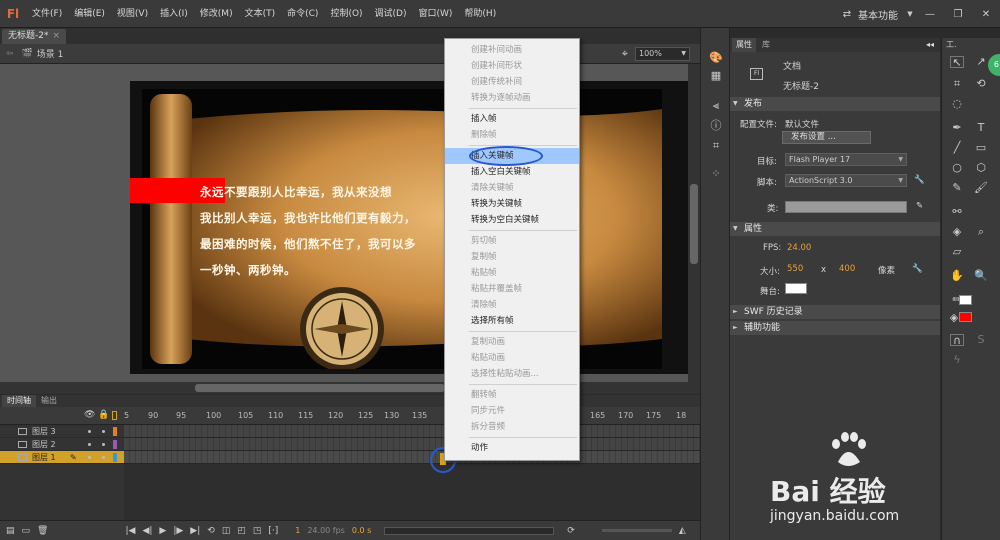  What do you see at coordinates (226, 531) in the screenshot?
I see `onion-skin-icon: ◫` at bounding box center [226, 531].